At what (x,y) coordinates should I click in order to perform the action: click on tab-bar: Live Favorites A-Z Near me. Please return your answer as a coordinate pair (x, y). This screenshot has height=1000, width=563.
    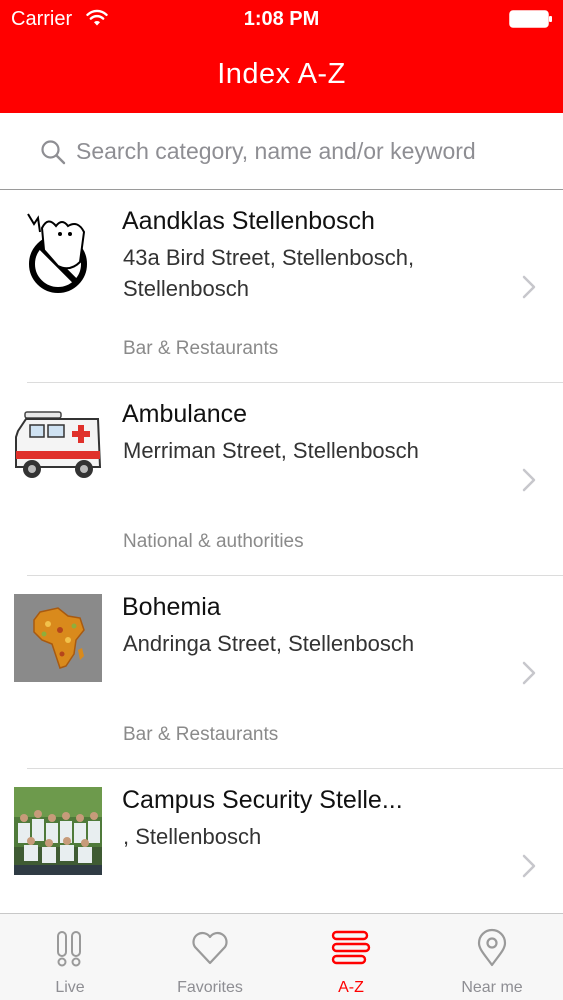
    Looking at the image, I should click on (281, 956).